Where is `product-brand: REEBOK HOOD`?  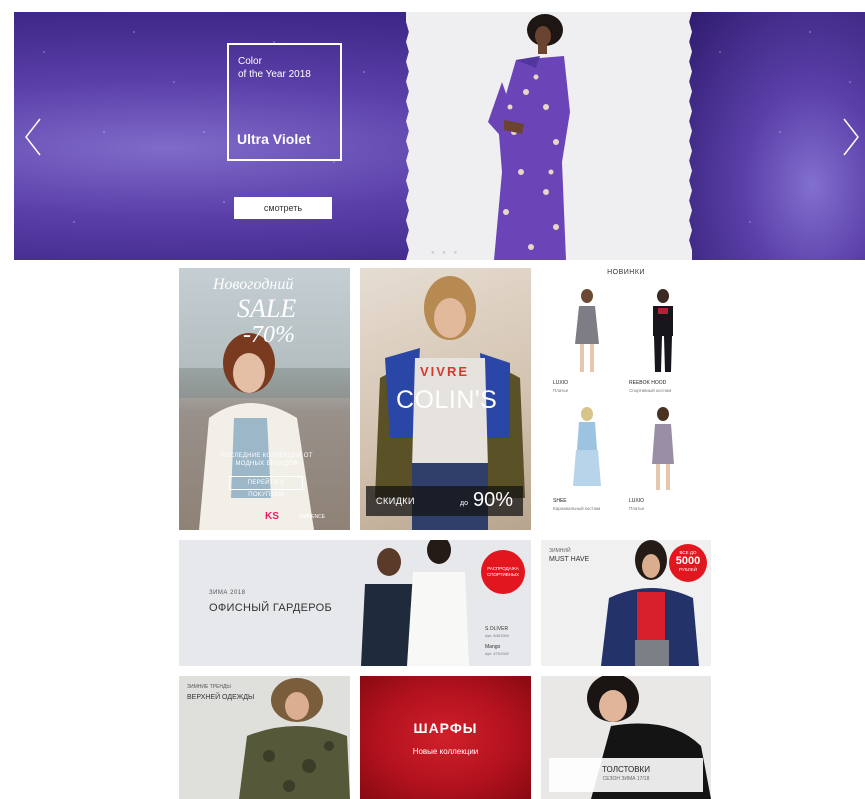 product-brand: REEBOK HOOD is located at coordinates (648, 383).